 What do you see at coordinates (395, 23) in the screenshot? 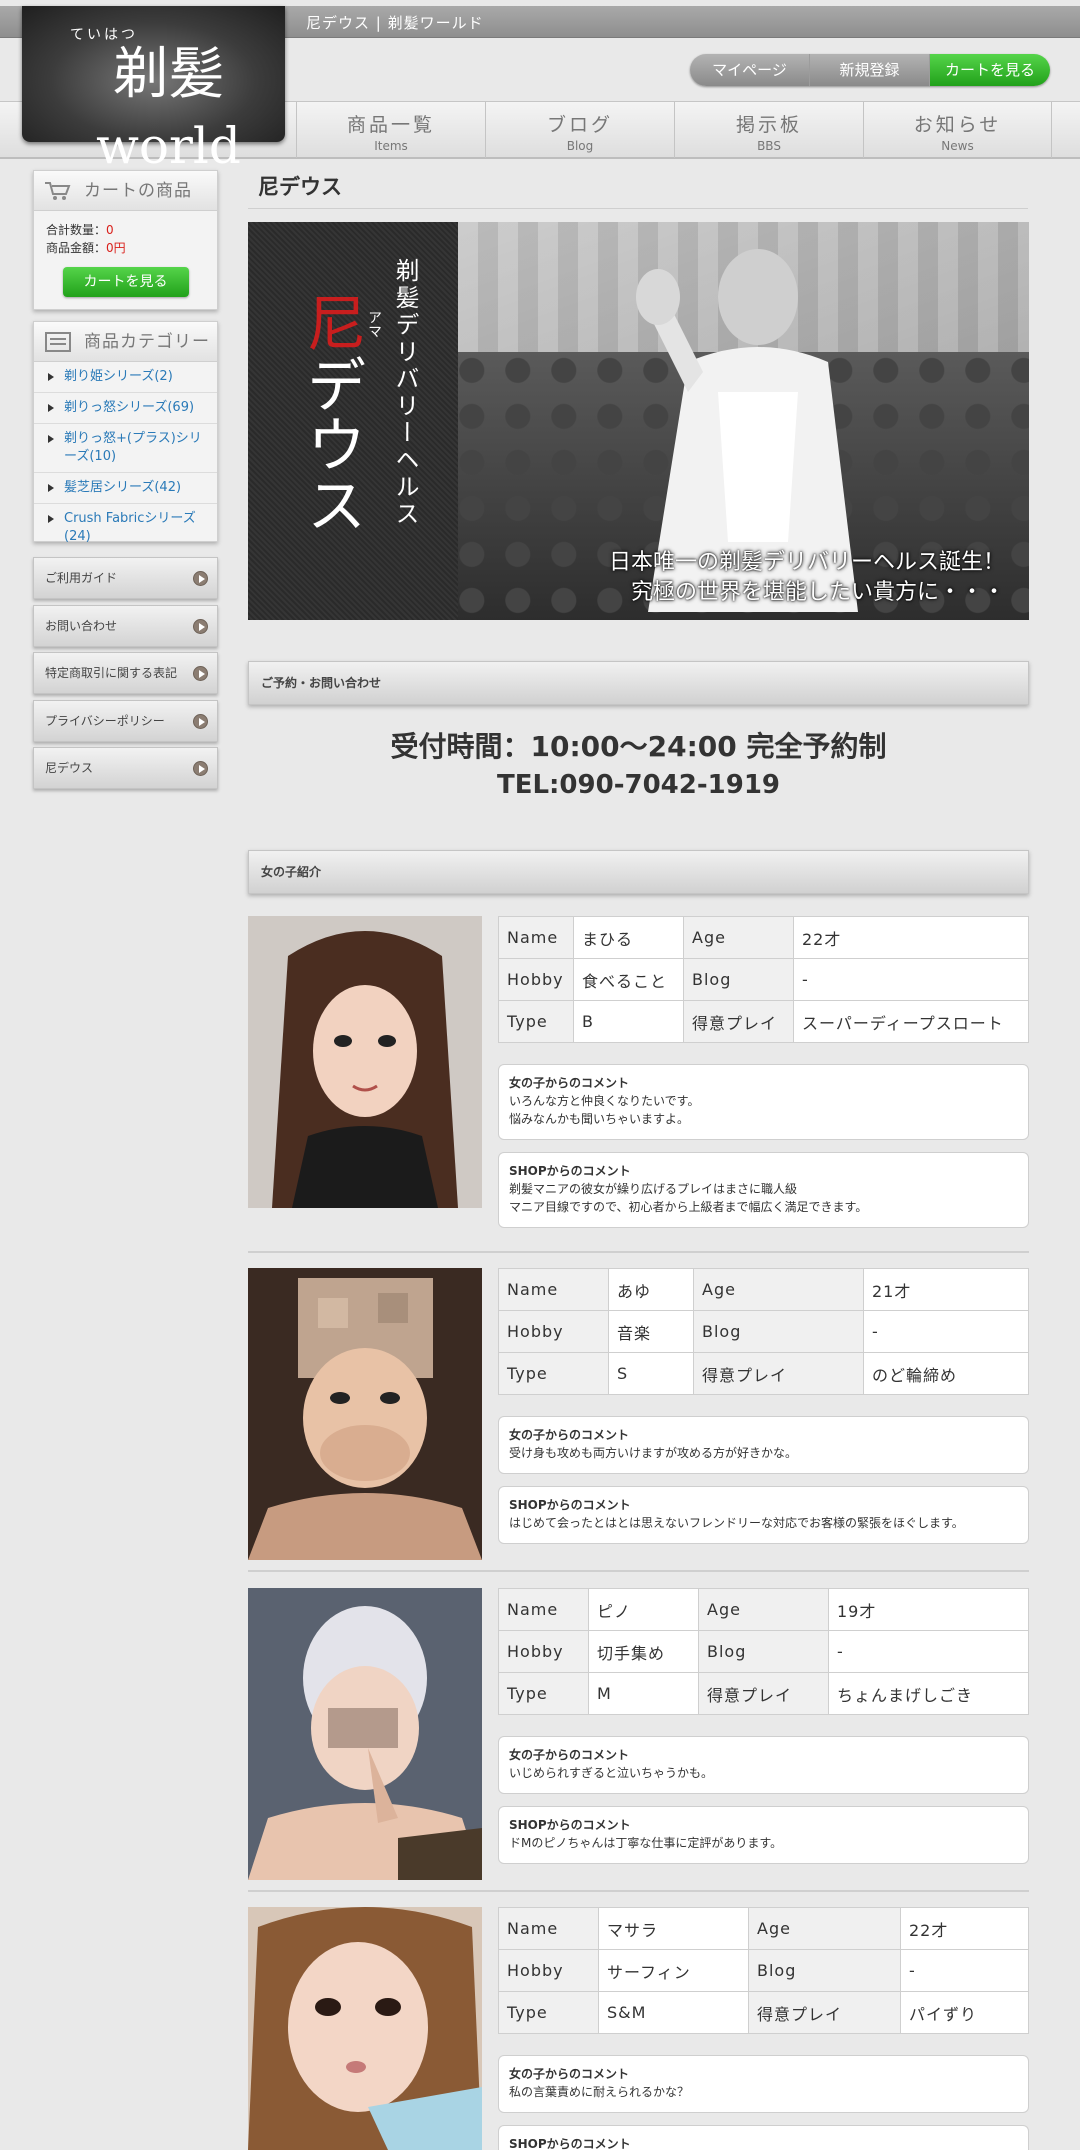
I see `site-title: 尼デウス | 剃髪ワールド` at bounding box center [395, 23].